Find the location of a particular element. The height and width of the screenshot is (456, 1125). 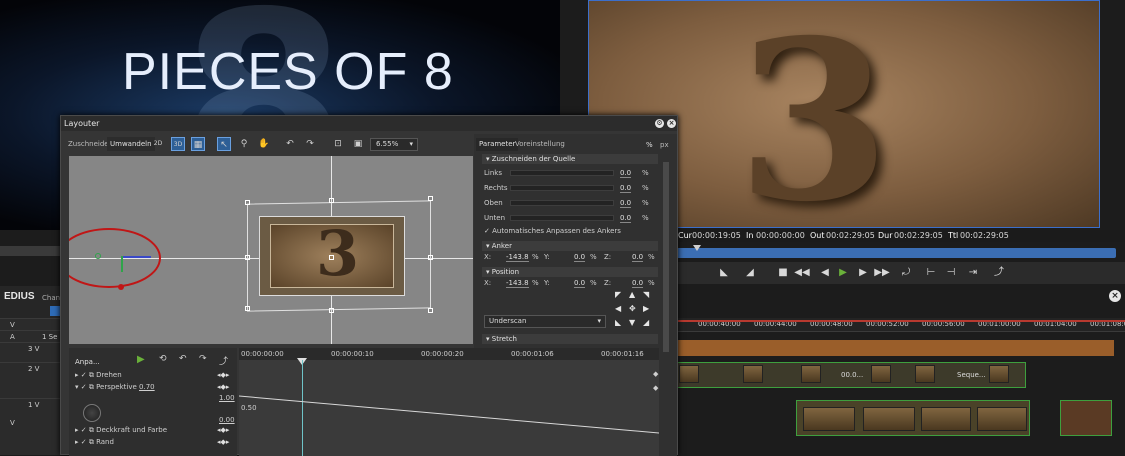

layouter-canvas: 3 is located at coordinates (271, 250).